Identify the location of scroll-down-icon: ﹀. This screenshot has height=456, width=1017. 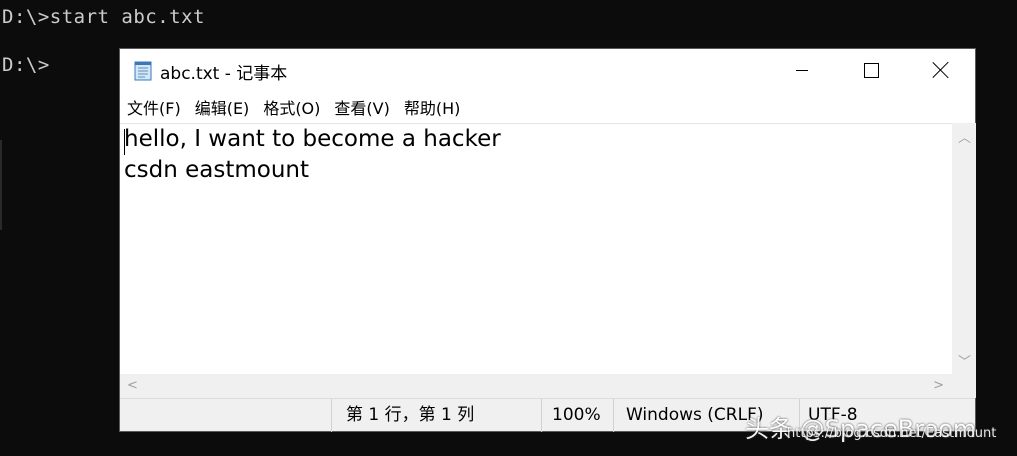
(964, 360).